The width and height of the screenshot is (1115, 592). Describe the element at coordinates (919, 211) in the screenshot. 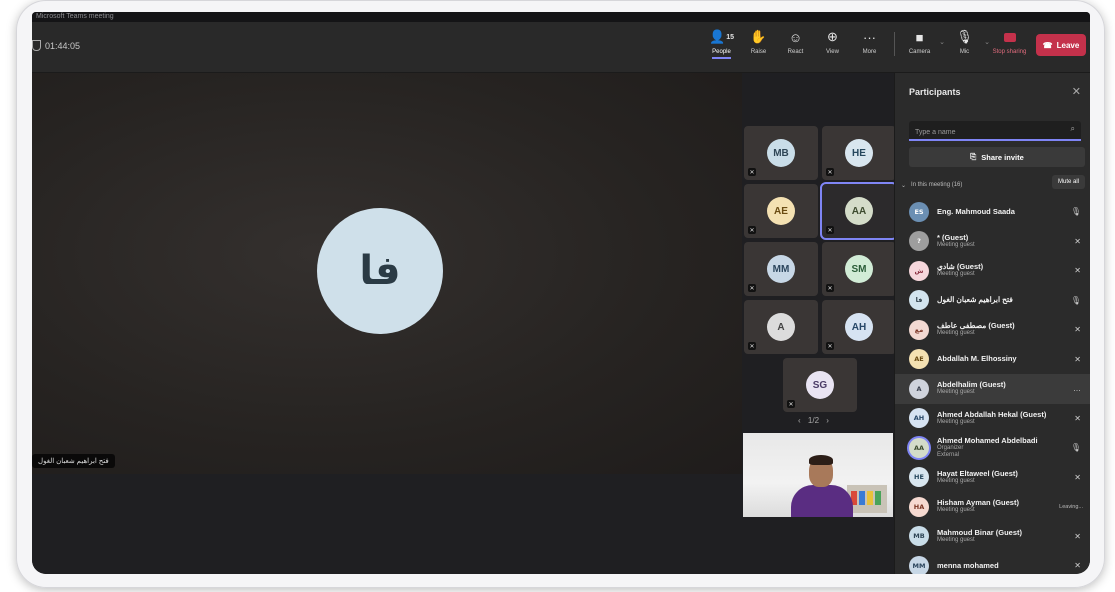

I see `avatar: ES` at that location.